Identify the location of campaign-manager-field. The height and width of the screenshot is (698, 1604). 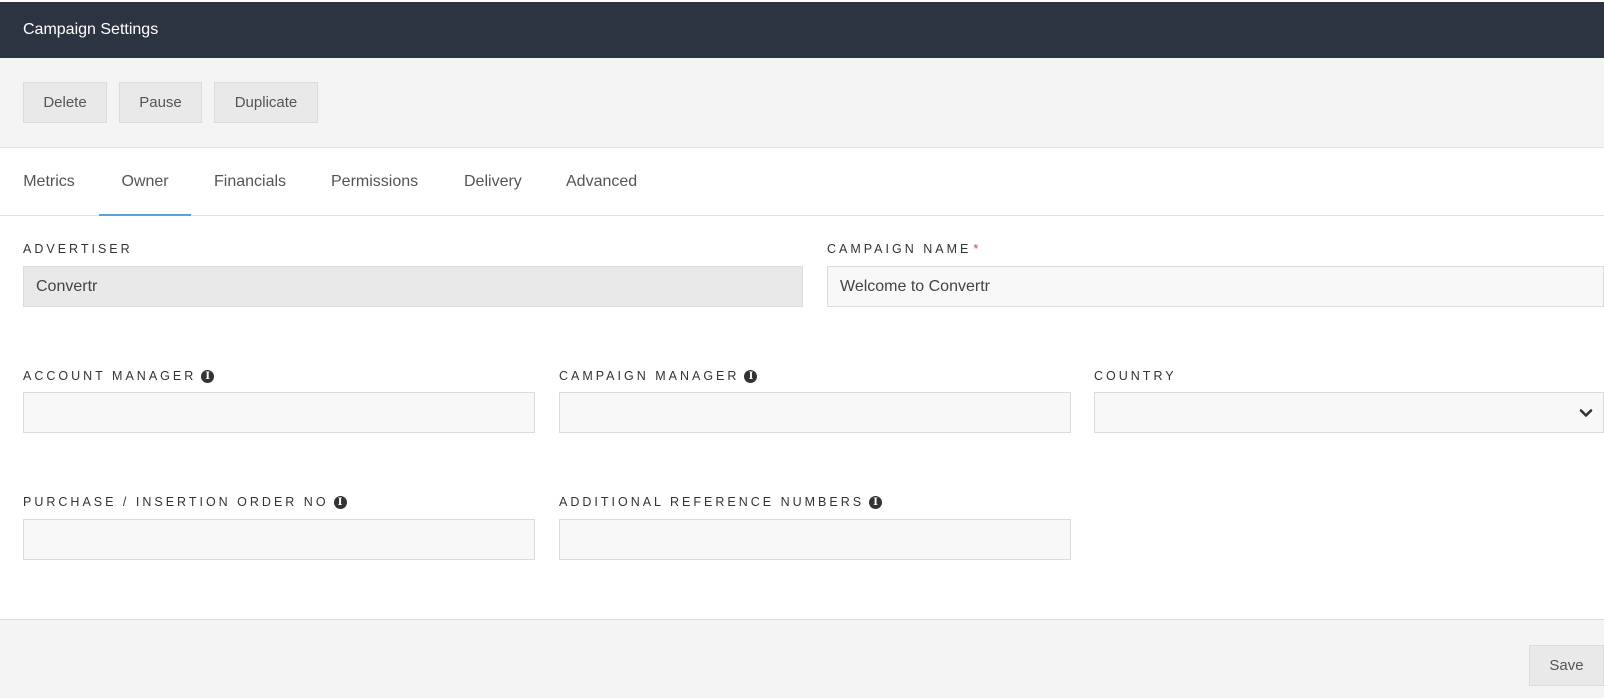
(815, 412).